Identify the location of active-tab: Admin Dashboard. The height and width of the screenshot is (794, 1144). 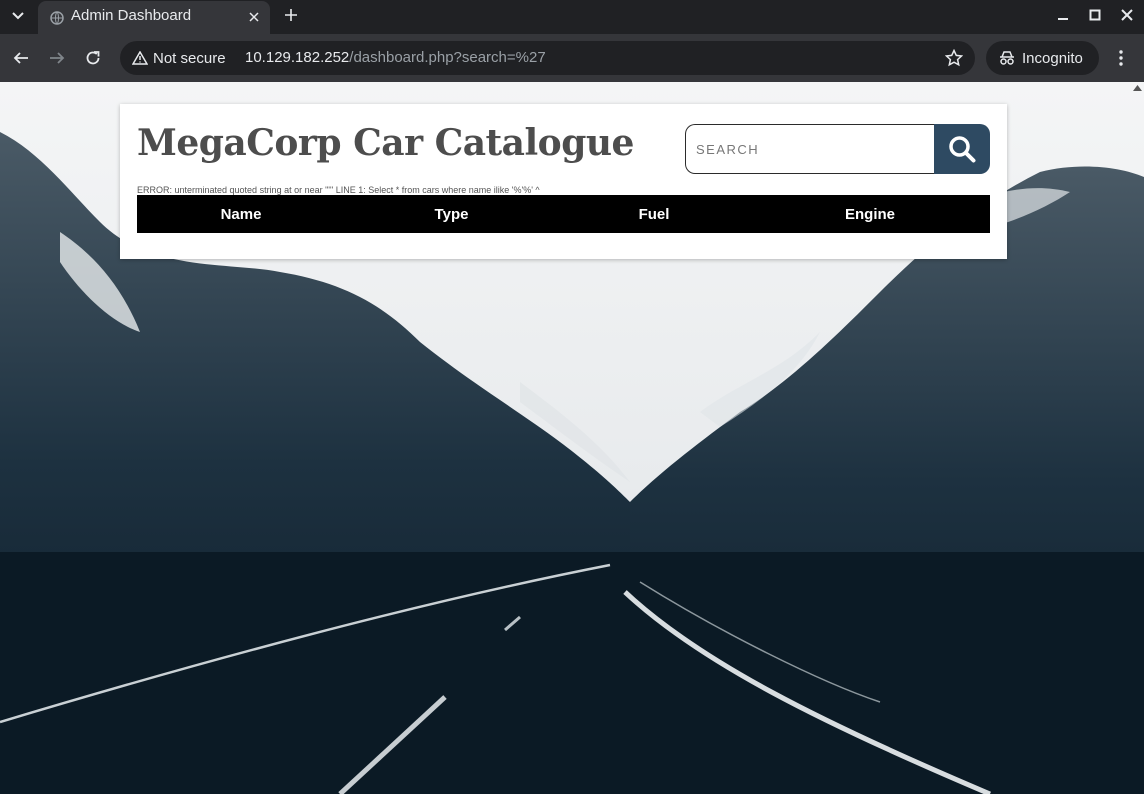
(154, 17).